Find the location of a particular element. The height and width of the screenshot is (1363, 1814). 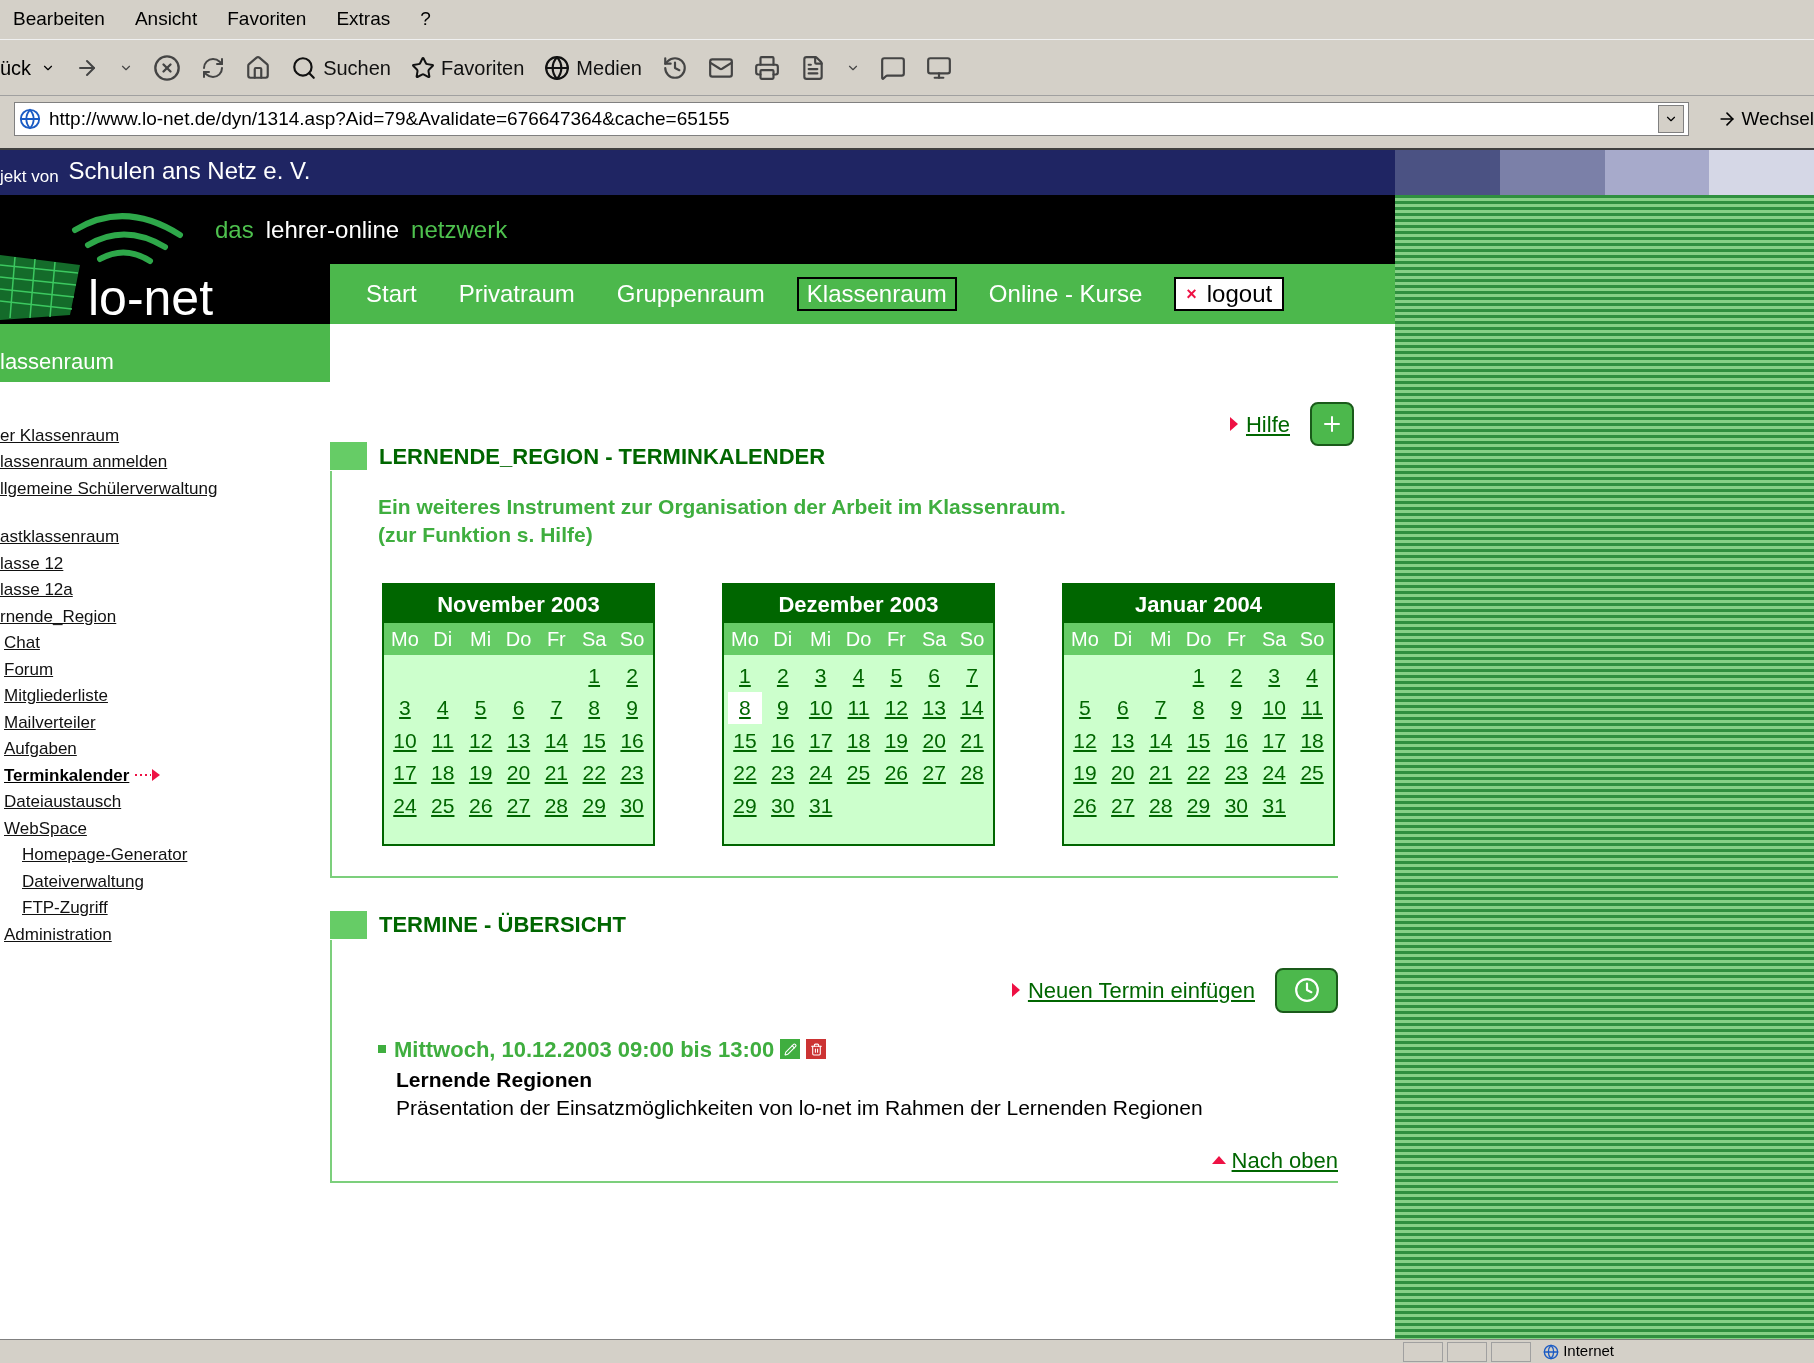

menu-item: Bearbeiten is located at coordinates (59, 19).